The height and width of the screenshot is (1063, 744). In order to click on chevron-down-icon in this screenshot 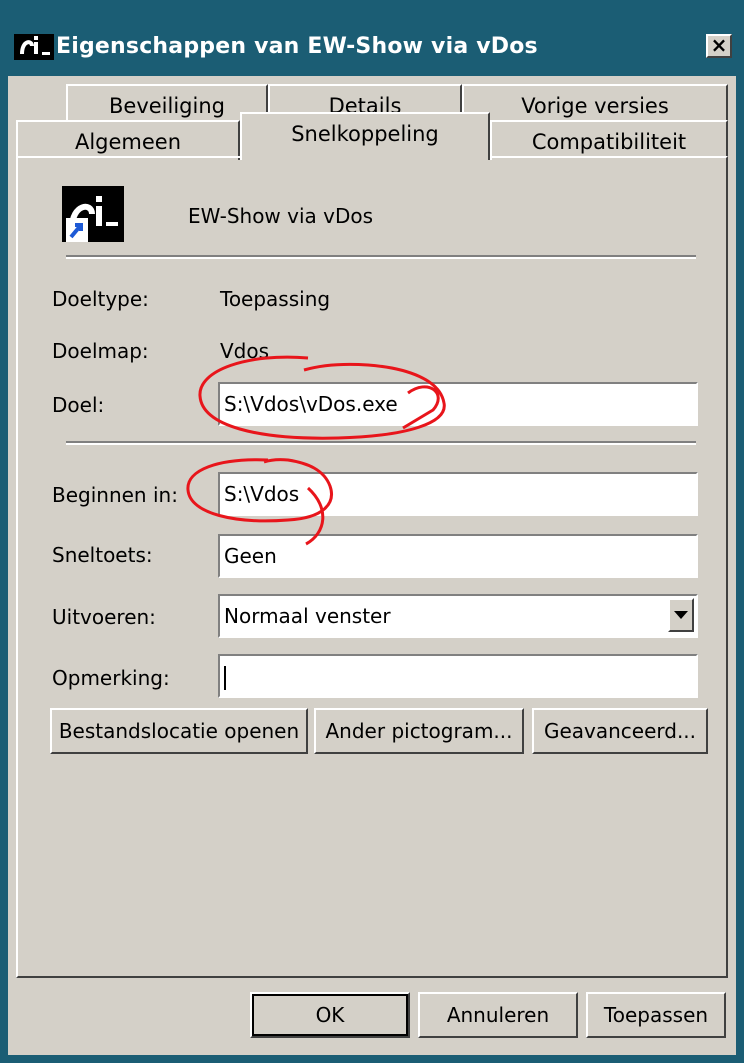, I will do `click(681, 615)`.